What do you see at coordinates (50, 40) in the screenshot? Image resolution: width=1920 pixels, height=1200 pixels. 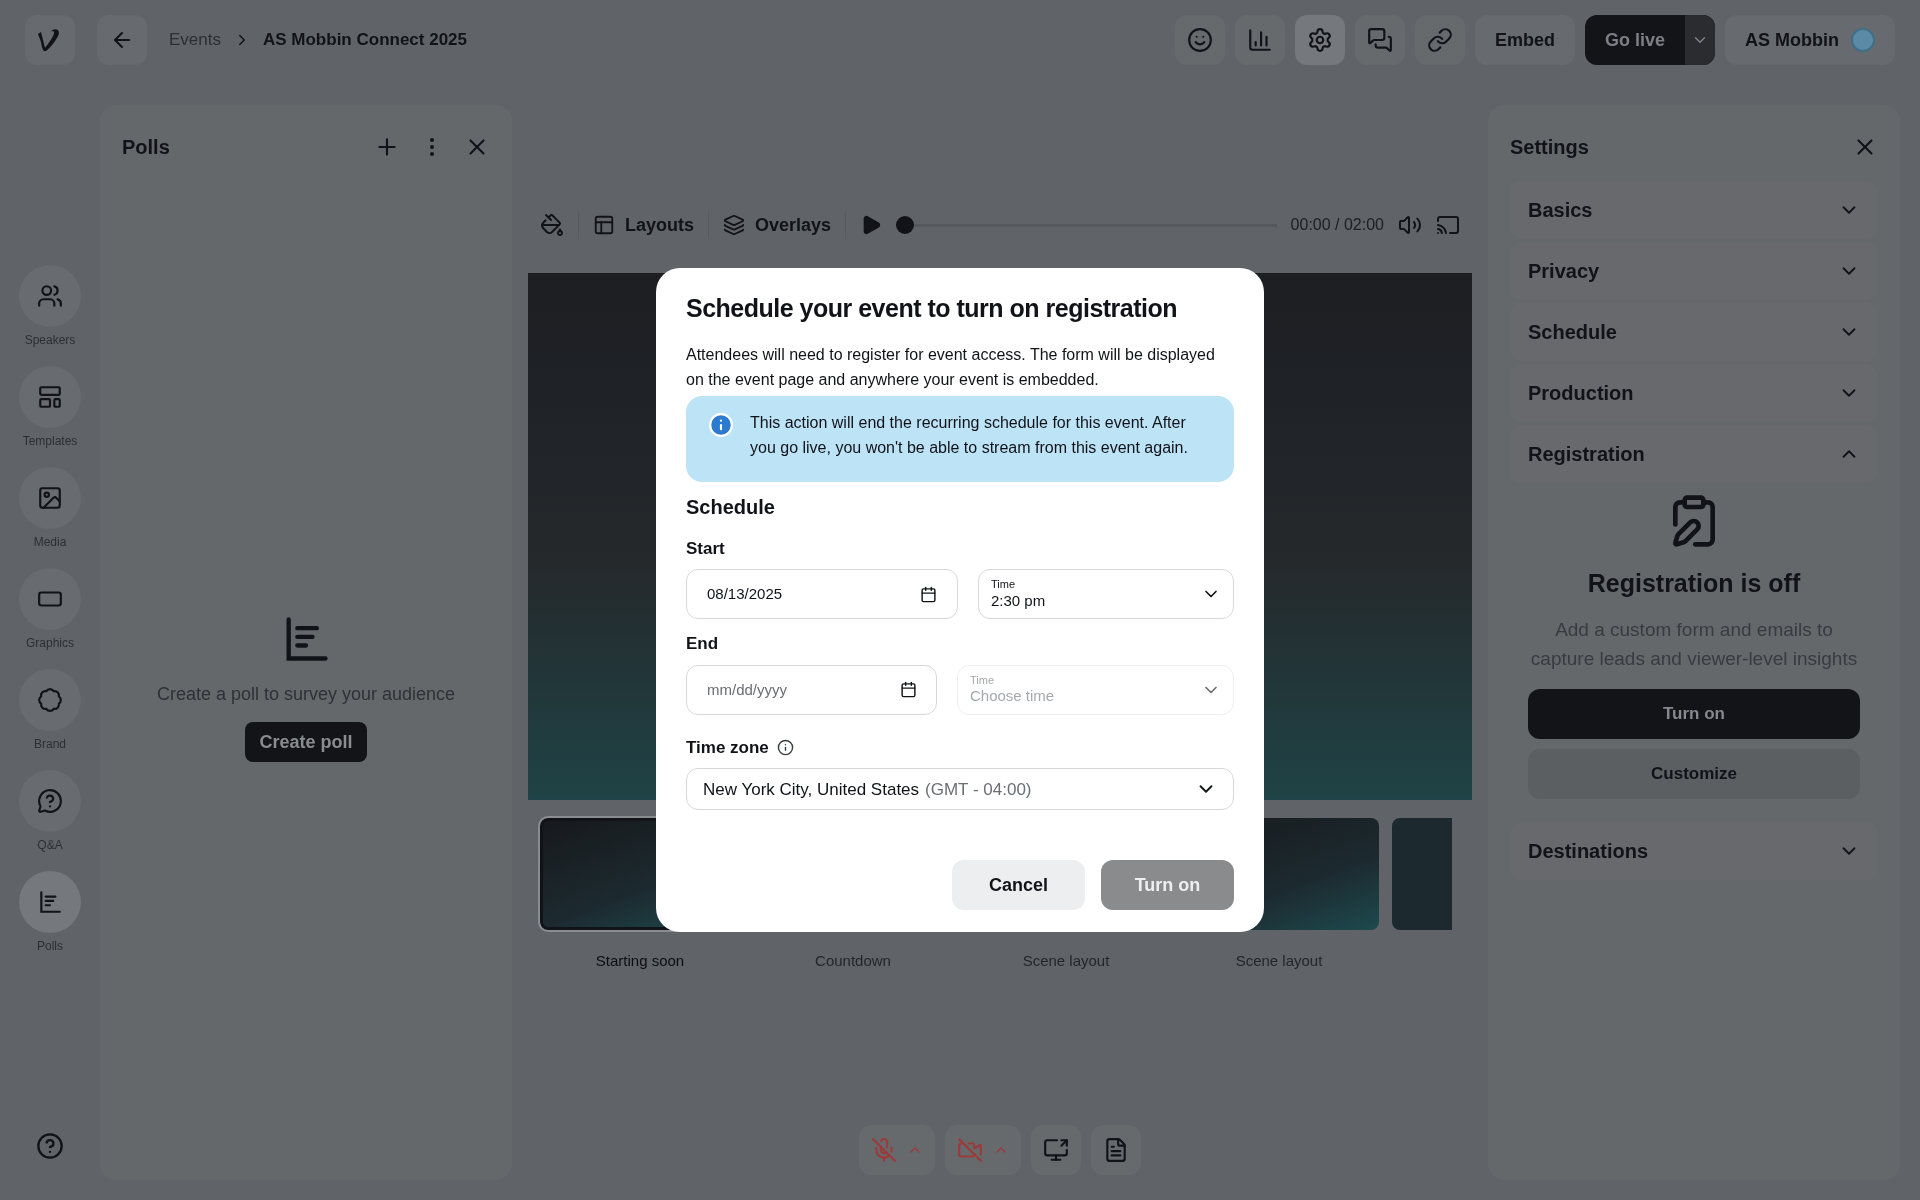 I see `logo` at bounding box center [50, 40].